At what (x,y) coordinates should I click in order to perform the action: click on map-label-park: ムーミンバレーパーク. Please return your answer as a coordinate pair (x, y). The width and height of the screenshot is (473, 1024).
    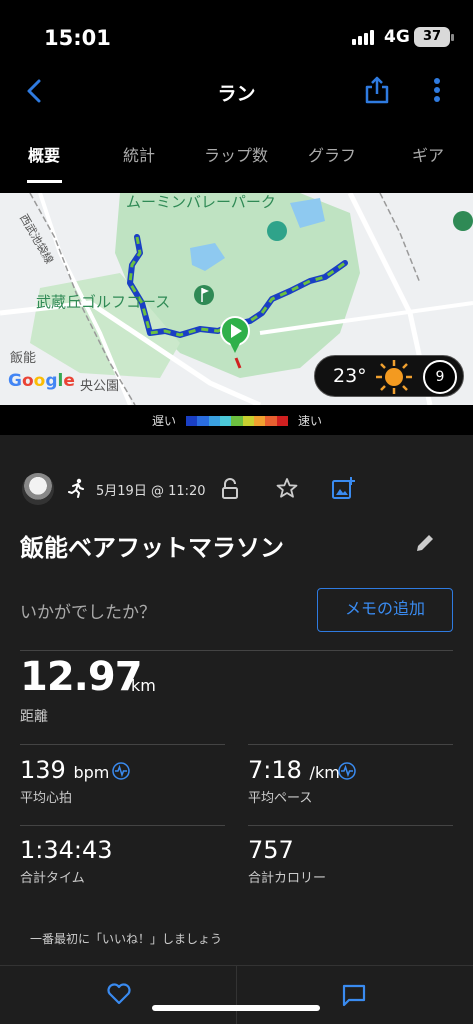
    Looking at the image, I should click on (201, 202).